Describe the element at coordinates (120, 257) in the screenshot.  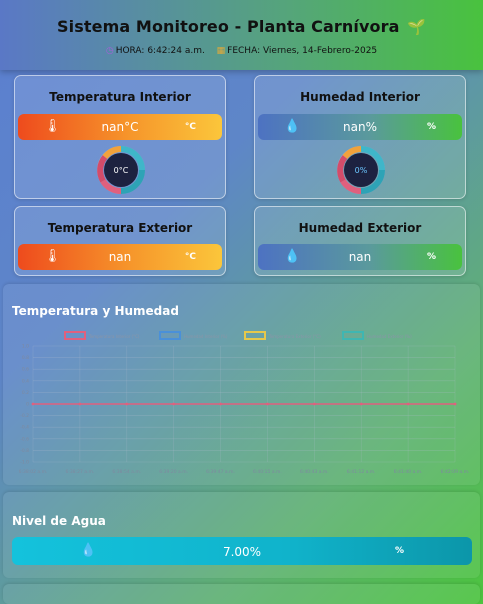
I see `temp-exterior-readout: 🌡 nan °C` at that location.